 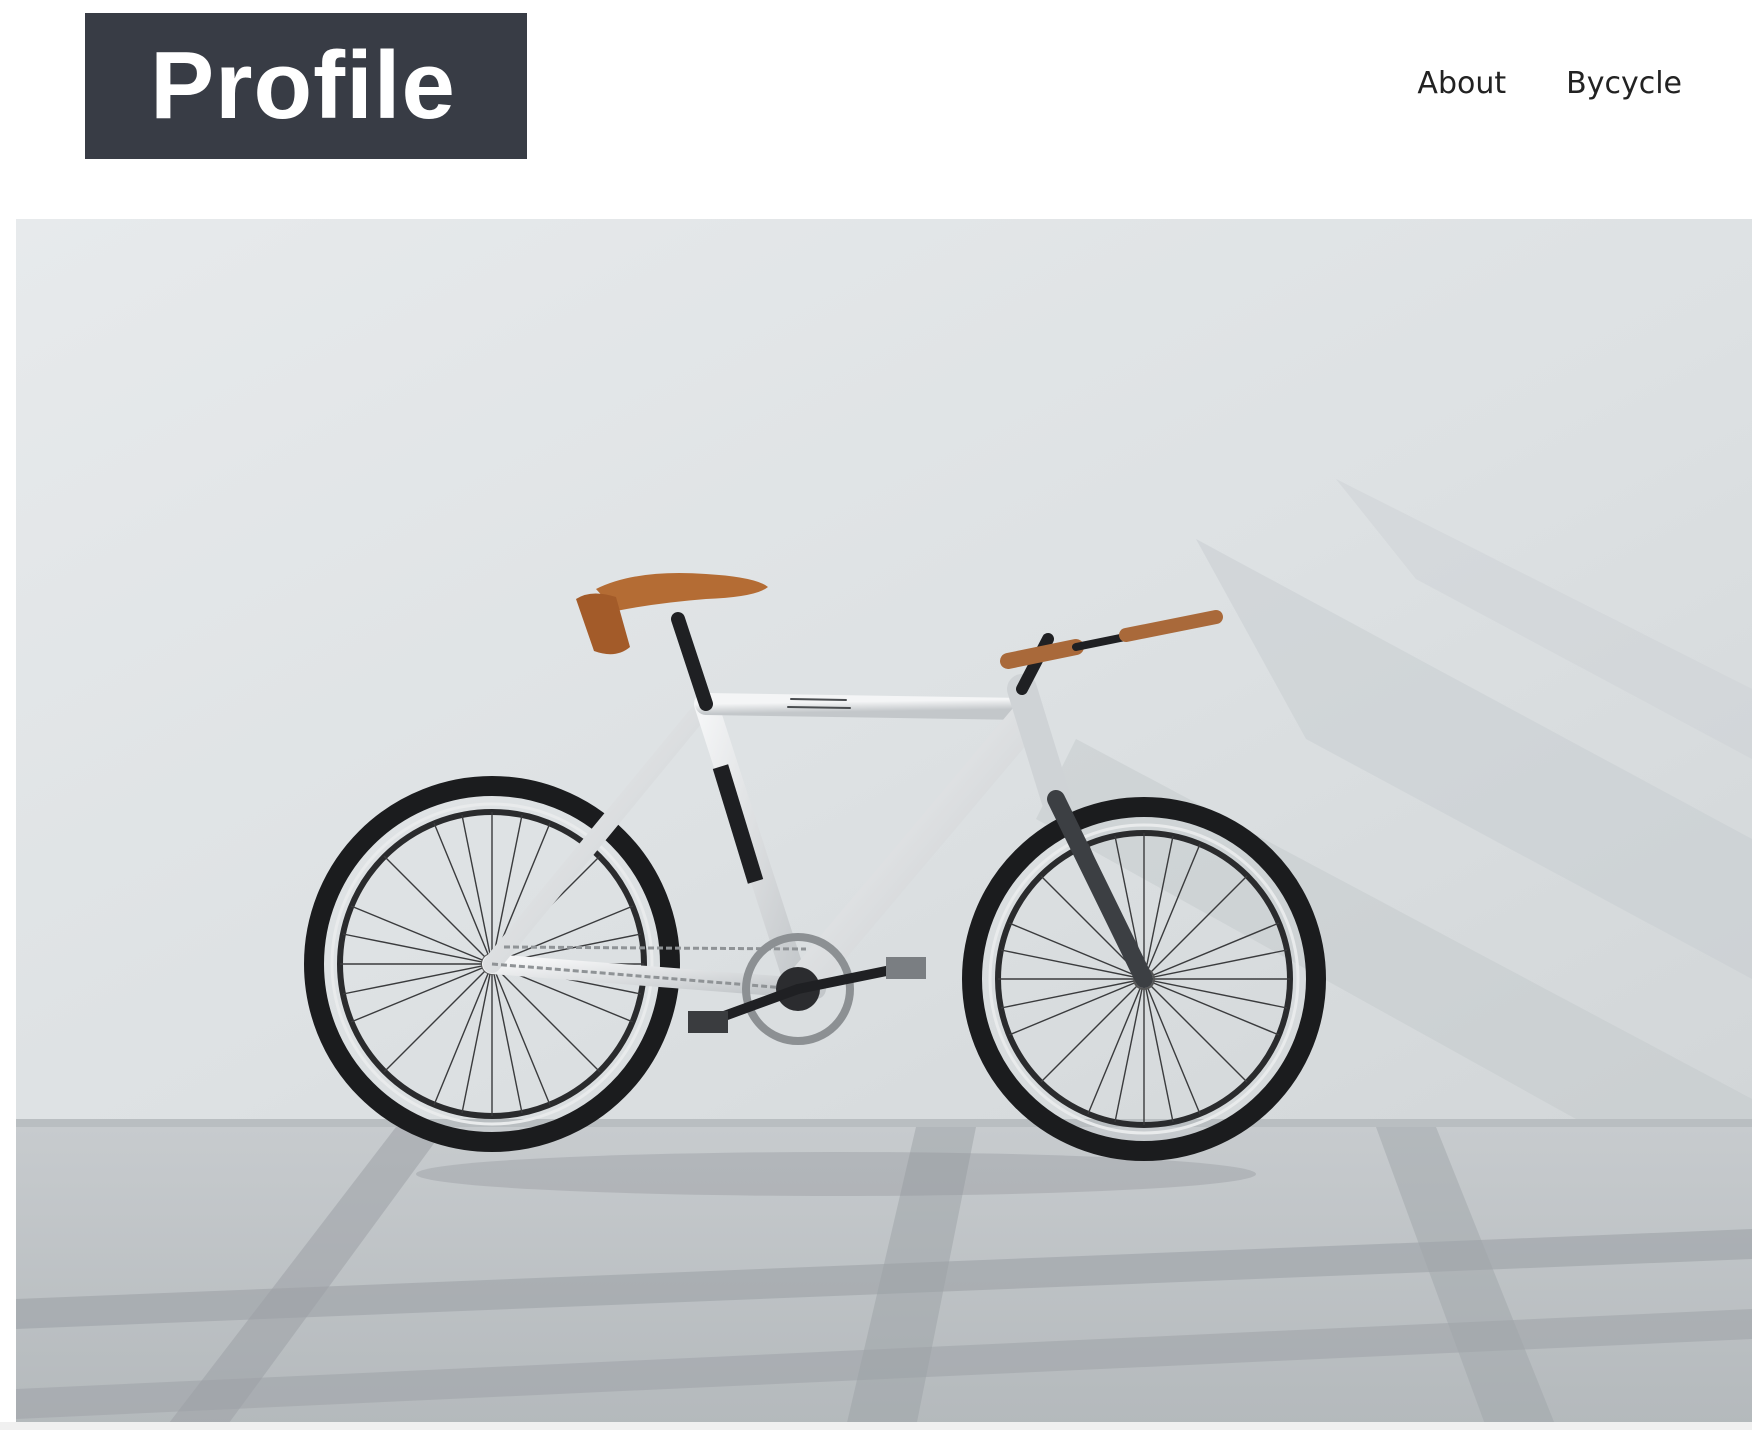 I want to click on page-bottom-strip, so click(x=876, y=1426).